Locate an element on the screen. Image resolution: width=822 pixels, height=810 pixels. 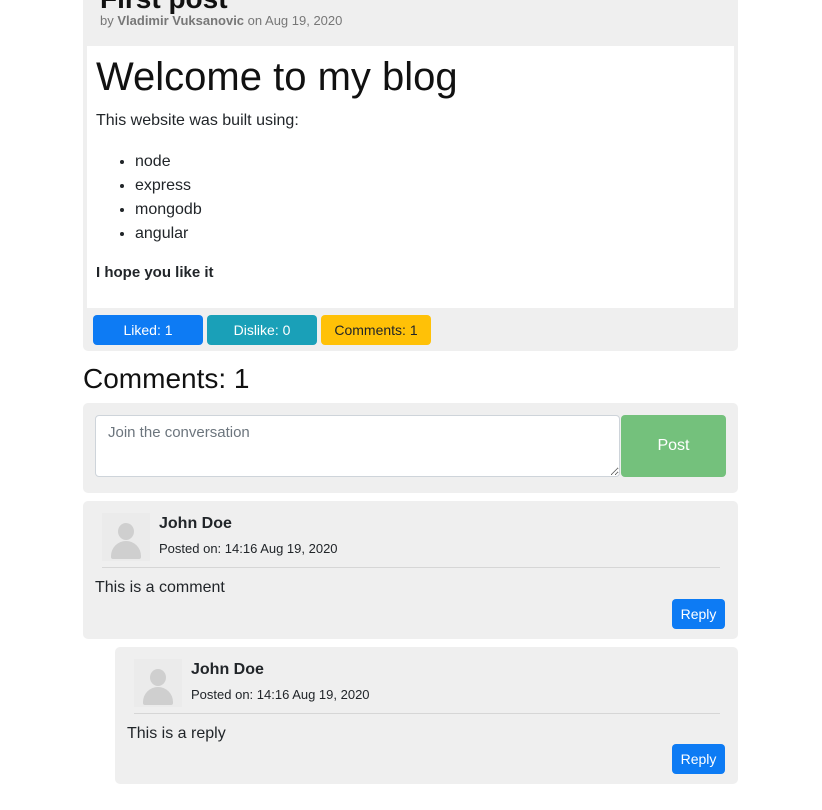
post-author: Vladimir Vuksanovic is located at coordinates (181, 20).